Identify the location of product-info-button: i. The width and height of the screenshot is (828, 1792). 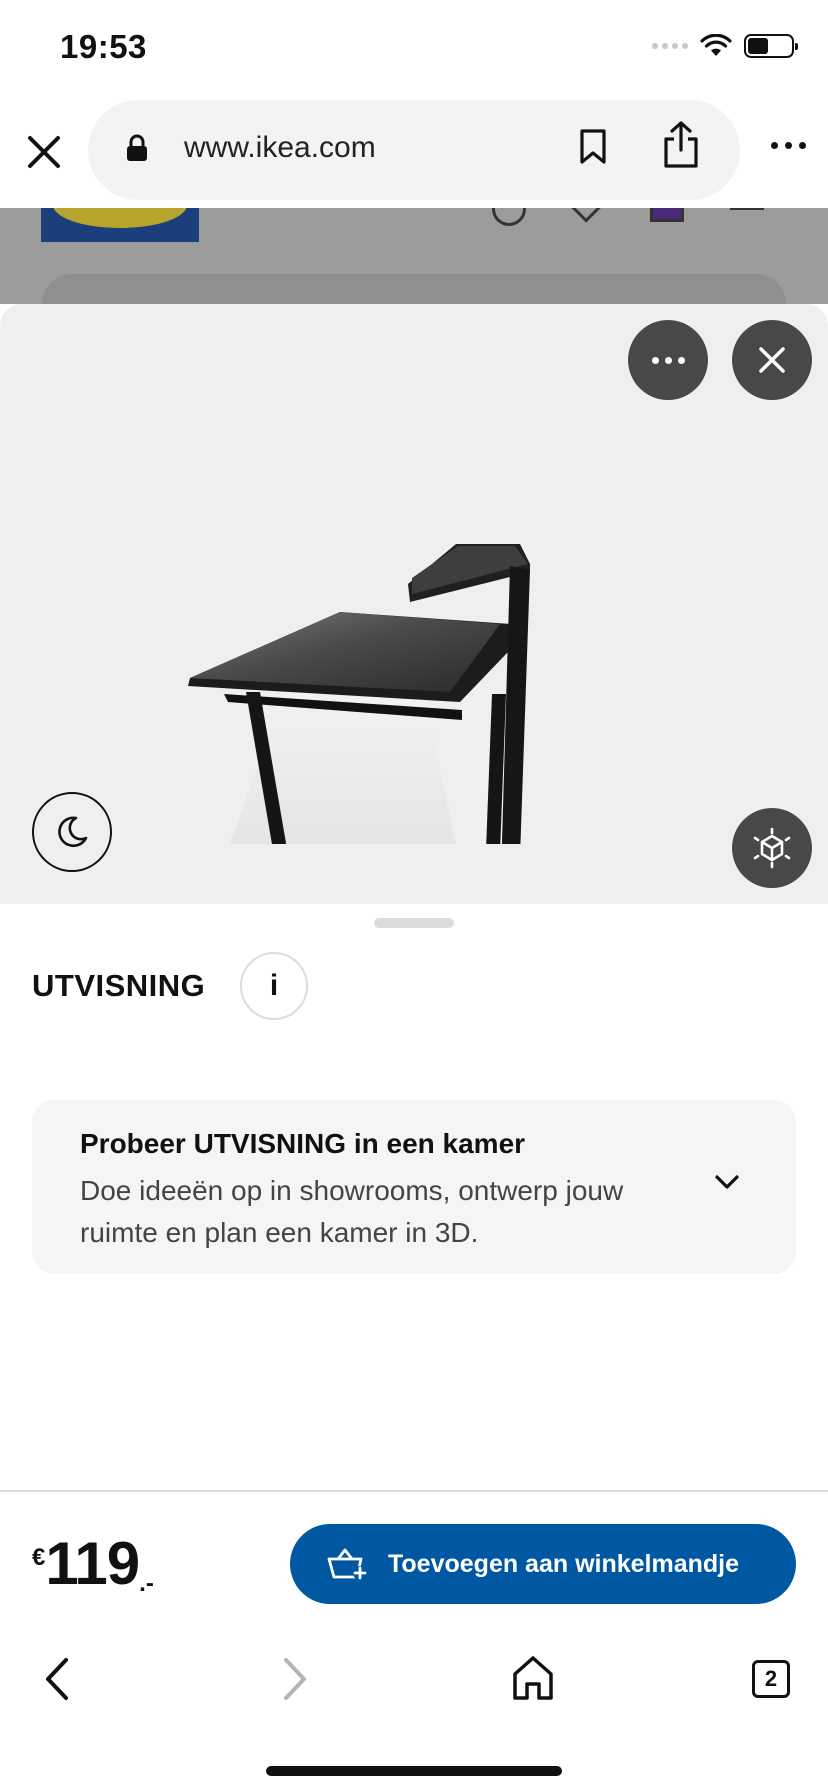
(274, 986).